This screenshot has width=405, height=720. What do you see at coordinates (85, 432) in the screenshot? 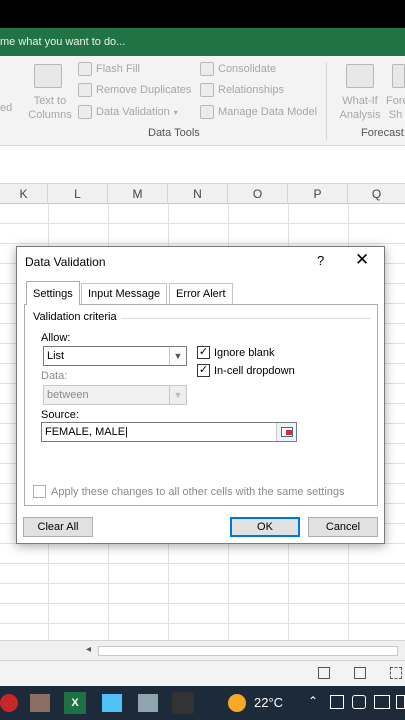
I see `source-value: FEMALE, MALE` at bounding box center [85, 432].